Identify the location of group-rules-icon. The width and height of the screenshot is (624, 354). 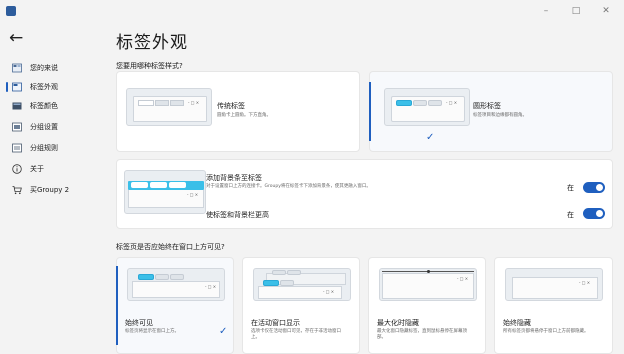
(17, 148).